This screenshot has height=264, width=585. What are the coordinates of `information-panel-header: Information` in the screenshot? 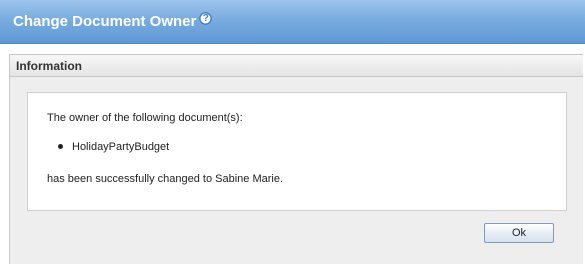 It's located at (296, 66).